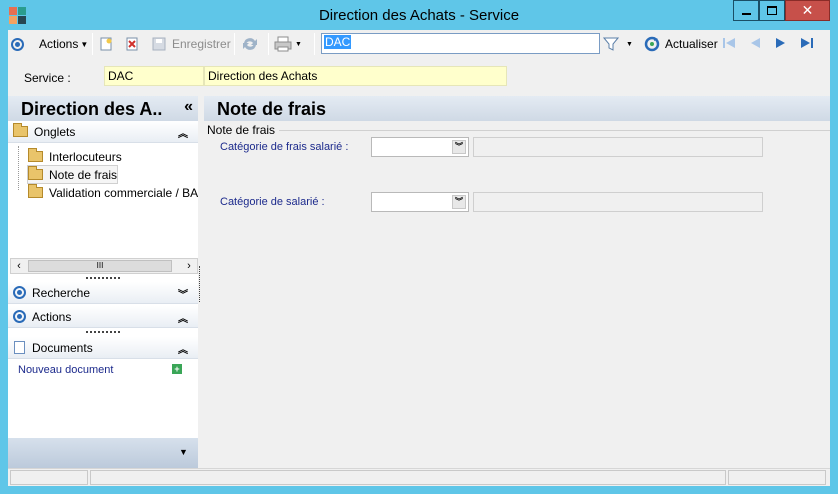 The width and height of the screenshot is (838, 494). I want to click on toolbar: Actions ▼ Enregistrer ▼ DAC ▼ Actualiser, so click(419, 44).